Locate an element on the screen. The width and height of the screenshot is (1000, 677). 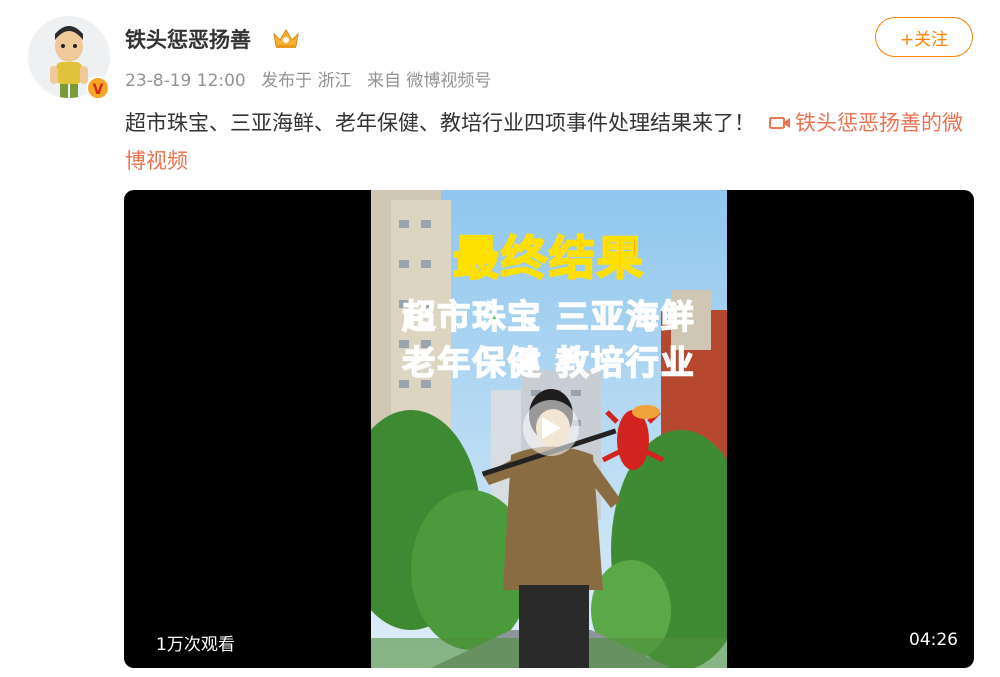
video-overlay-row-2: 老年保健 教培行业 is located at coordinates (549, 360).